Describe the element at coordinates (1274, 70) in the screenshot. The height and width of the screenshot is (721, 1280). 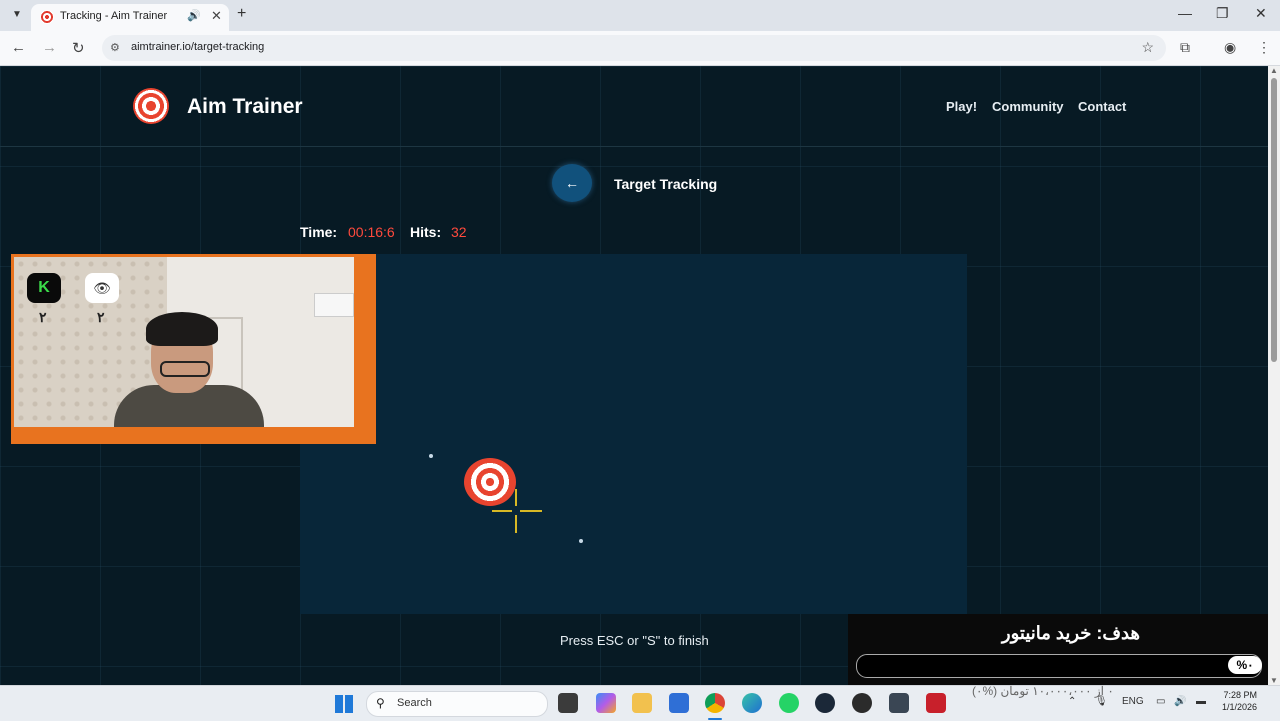
I see `scroll-up-icon: ▲` at that location.